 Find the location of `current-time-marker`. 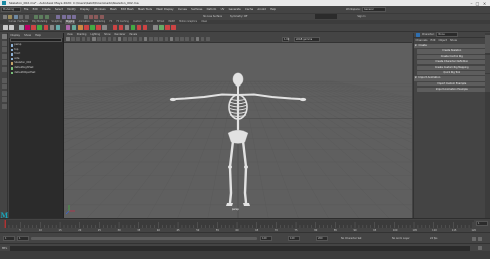

current-time-marker is located at coordinates (5, 224).